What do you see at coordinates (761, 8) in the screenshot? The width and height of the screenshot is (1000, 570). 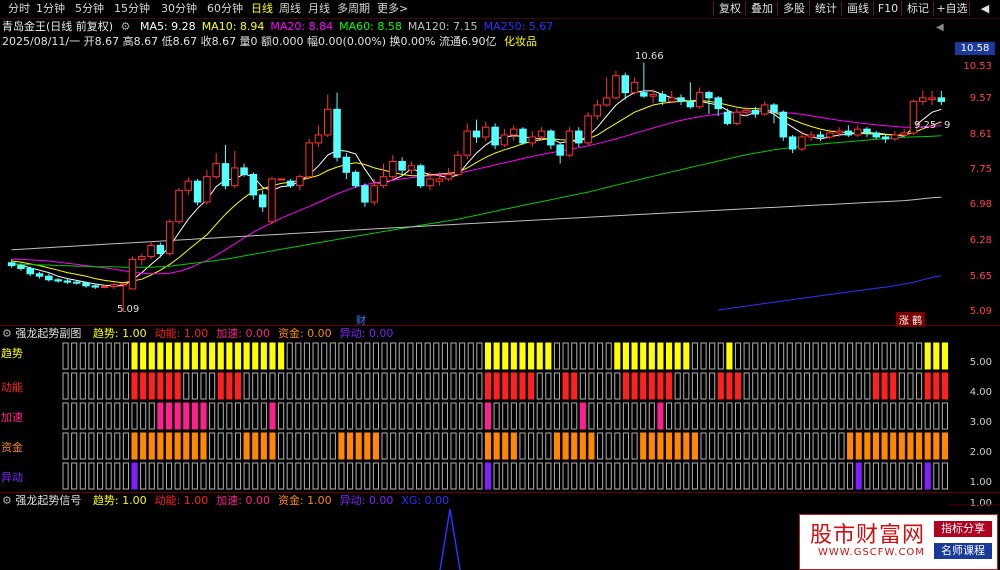 I see `overlay-button: 叠加` at bounding box center [761, 8].